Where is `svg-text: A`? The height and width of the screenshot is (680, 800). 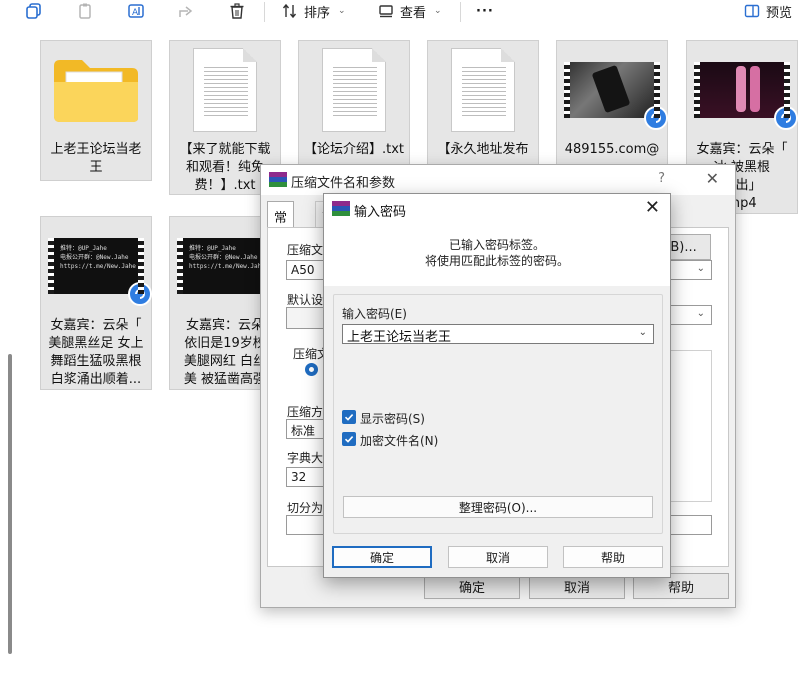 svg-text: A is located at coordinates (135, 13).